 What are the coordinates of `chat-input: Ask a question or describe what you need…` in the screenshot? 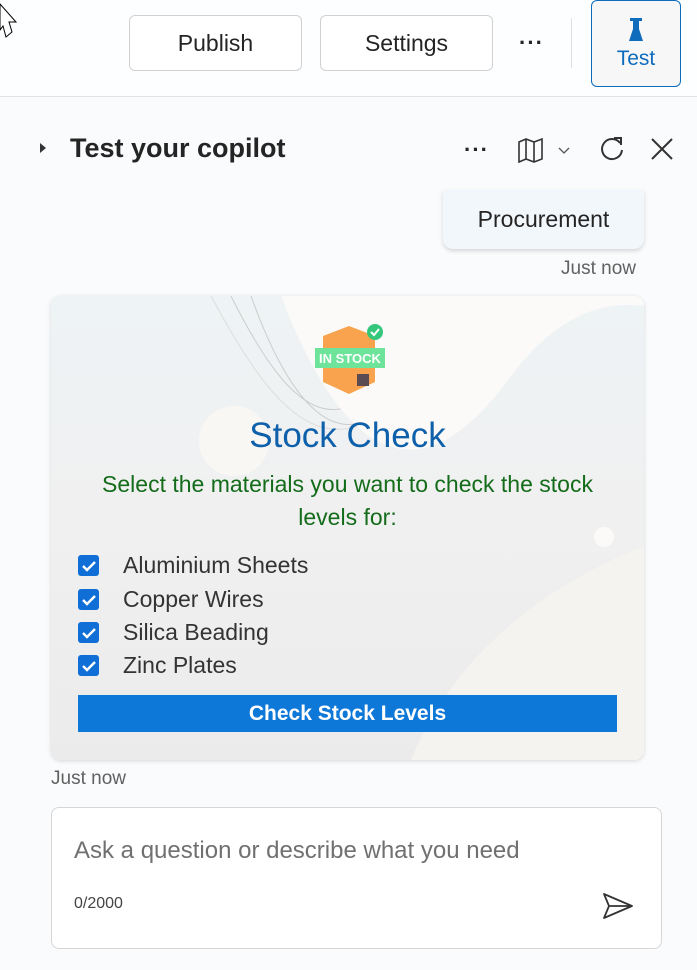 It's located at (356, 878).